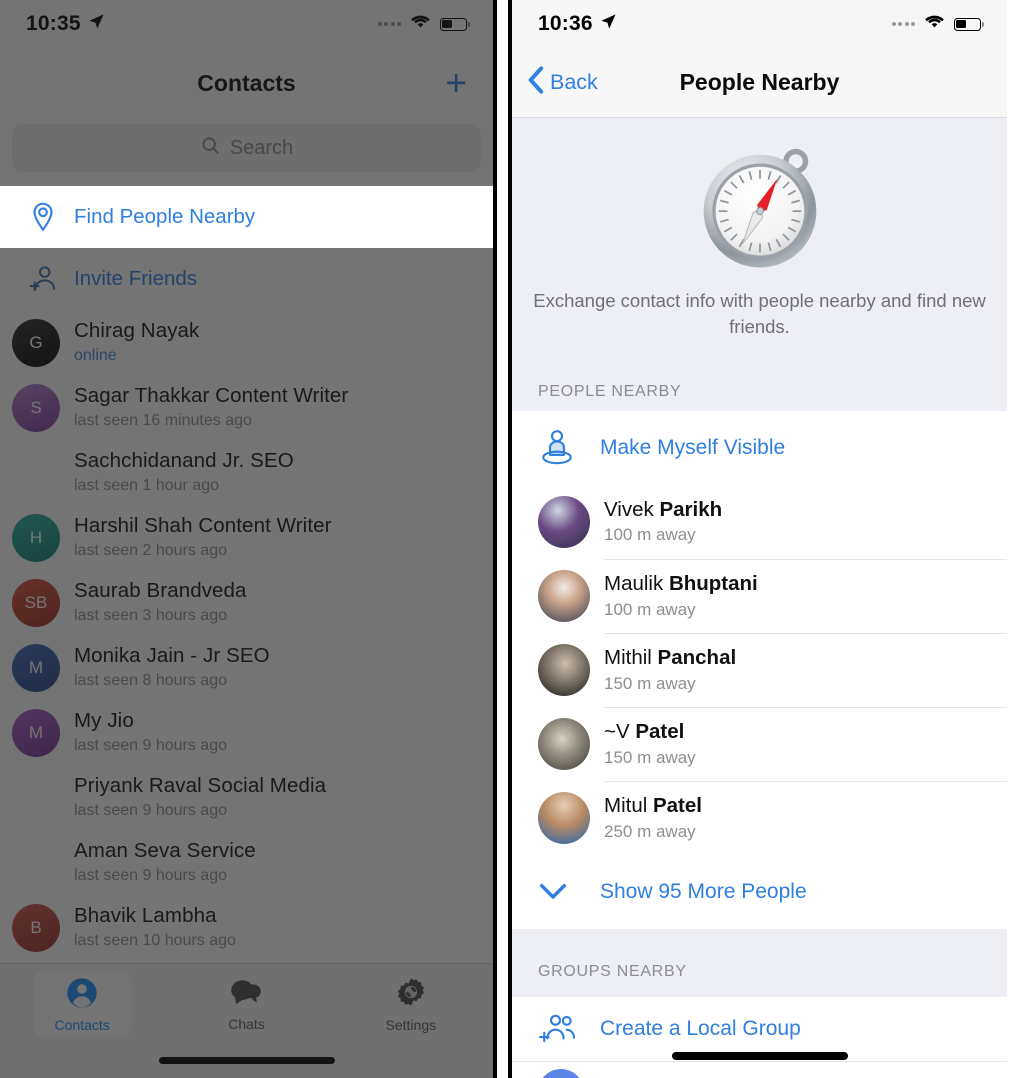 The width and height of the screenshot is (1011, 1078). What do you see at coordinates (650, 757) in the screenshot?
I see `person-distance: 150 m away` at bounding box center [650, 757].